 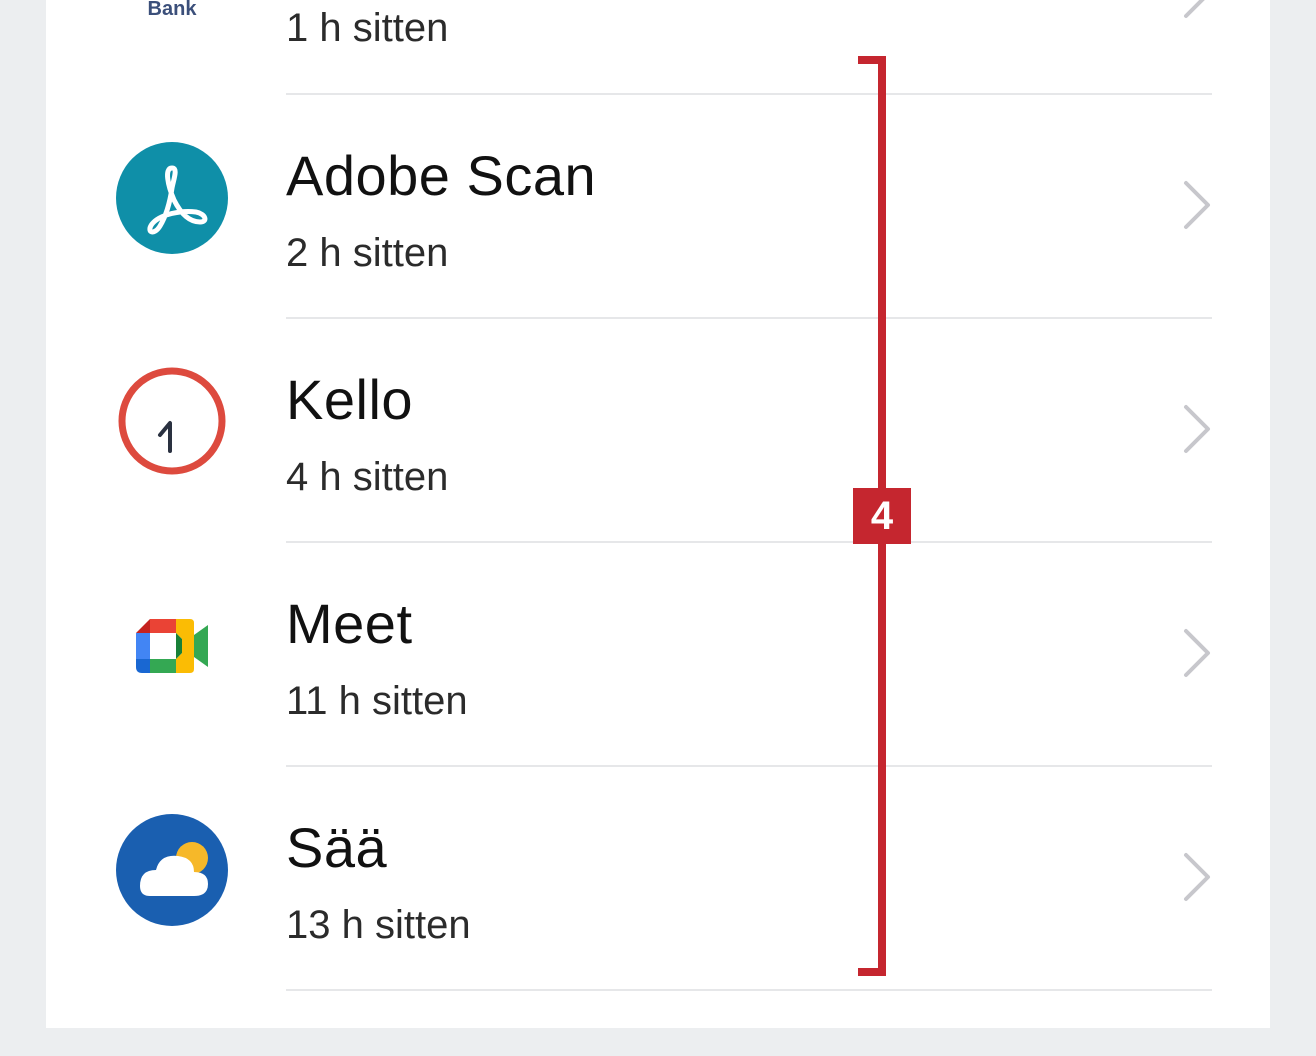 What do you see at coordinates (378, 925) in the screenshot?
I see `item-time: 13 h sitten` at bounding box center [378, 925].